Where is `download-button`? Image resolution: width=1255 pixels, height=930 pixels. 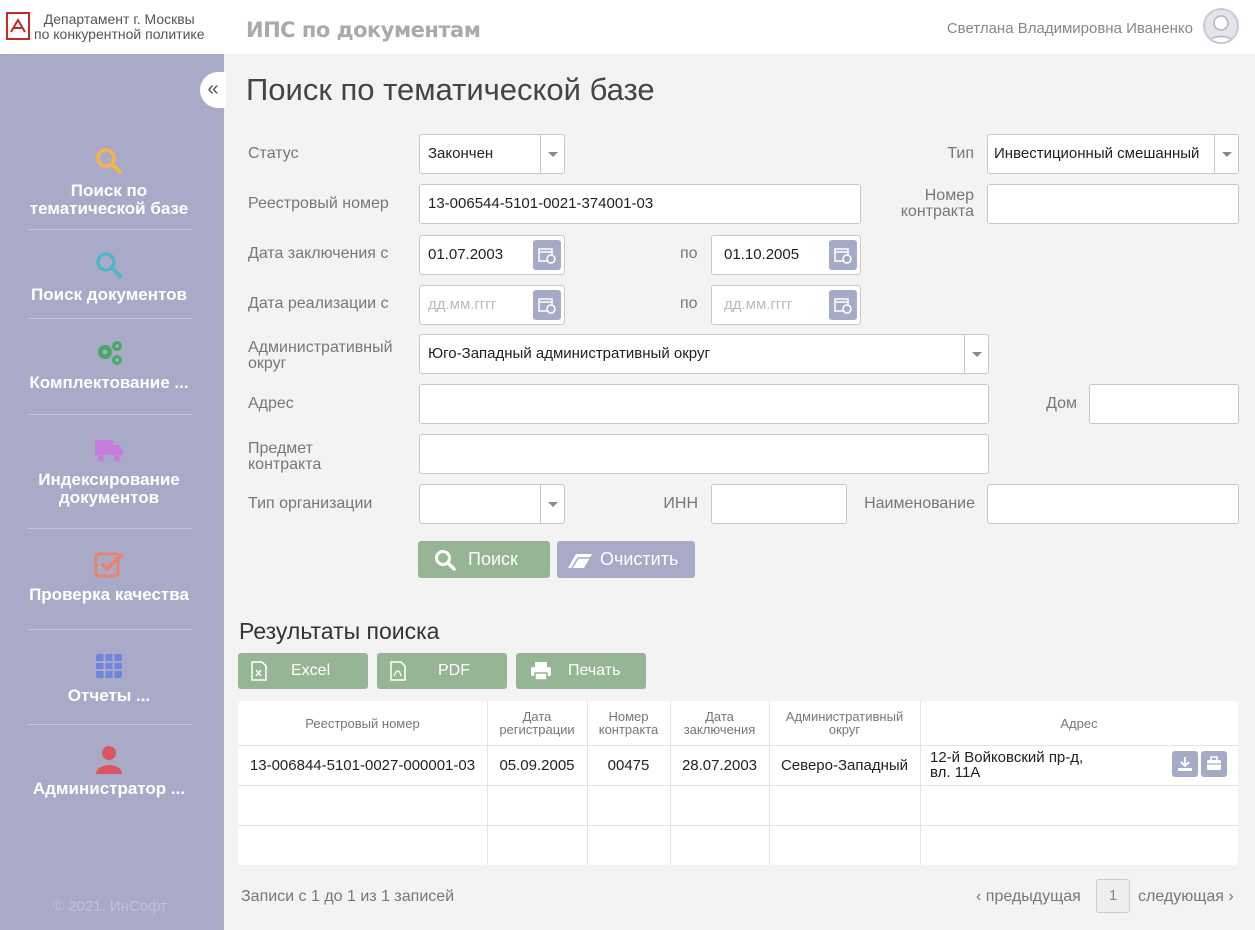
download-button is located at coordinates (1185, 764).